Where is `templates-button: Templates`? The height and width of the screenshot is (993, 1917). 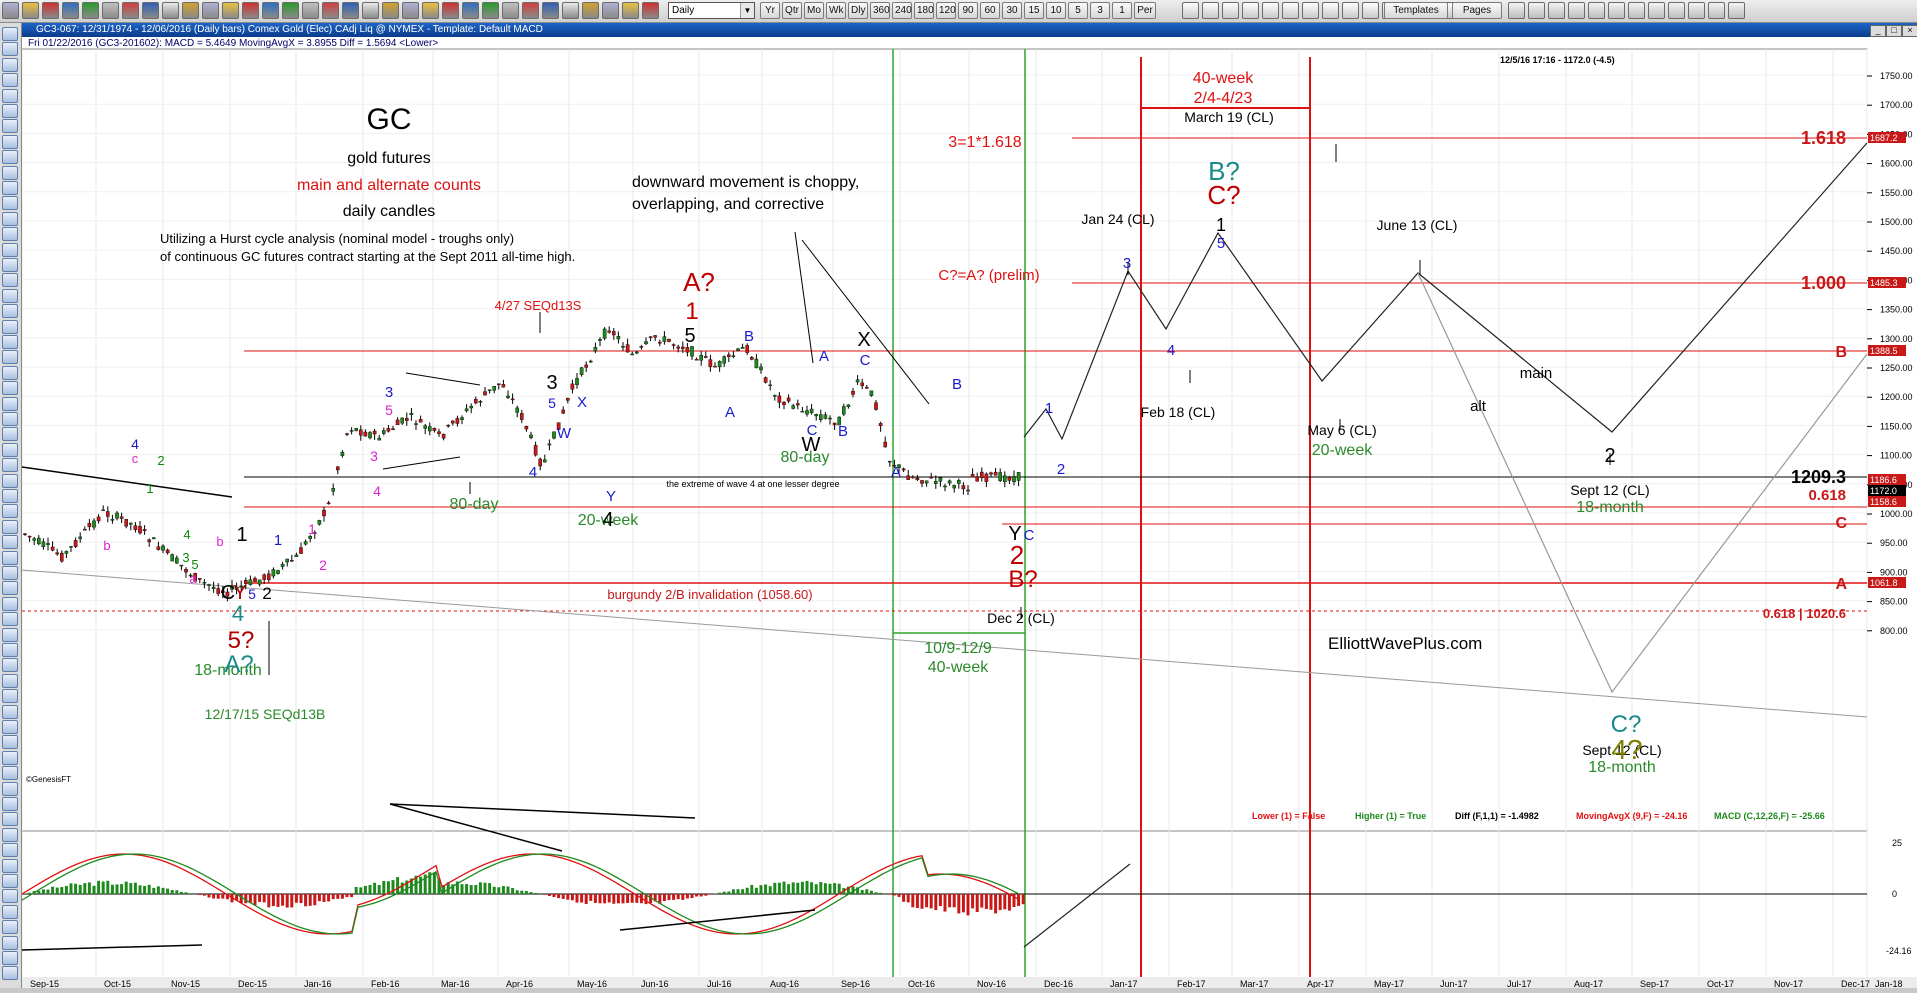
templates-button: Templates is located at coordinates (1416, 10).